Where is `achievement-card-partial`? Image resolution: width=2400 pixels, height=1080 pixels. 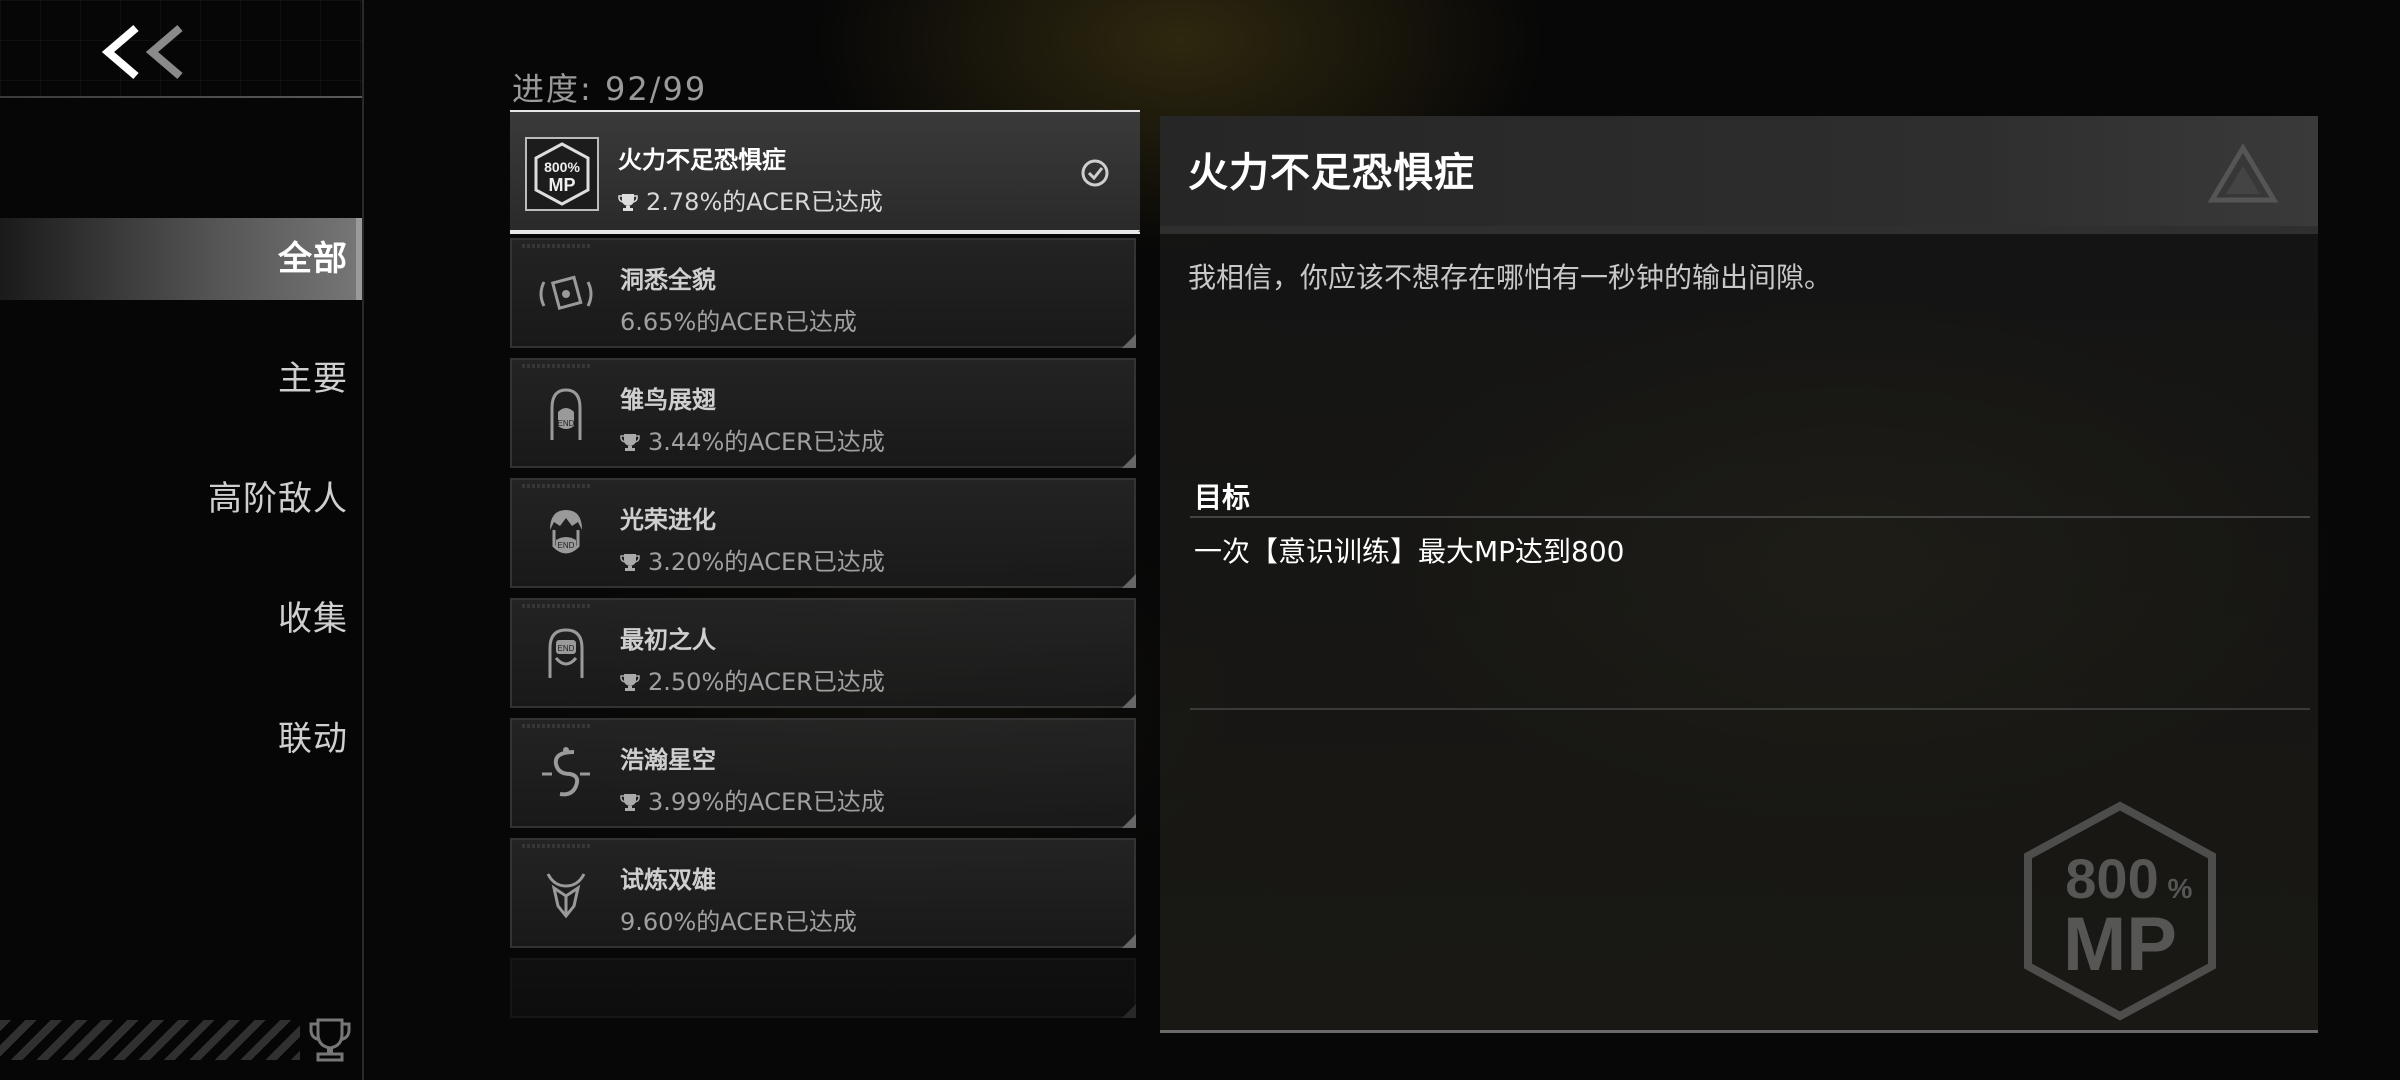 achievement-card-partial is located at coordinates (823, 988).